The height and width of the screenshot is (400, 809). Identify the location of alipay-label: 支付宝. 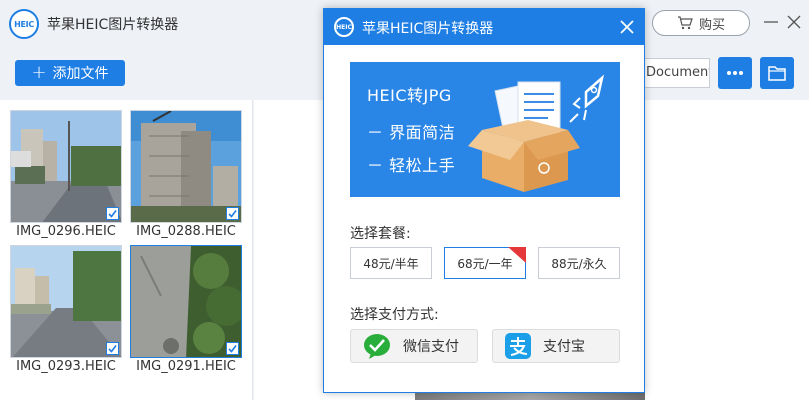
(564, 347).